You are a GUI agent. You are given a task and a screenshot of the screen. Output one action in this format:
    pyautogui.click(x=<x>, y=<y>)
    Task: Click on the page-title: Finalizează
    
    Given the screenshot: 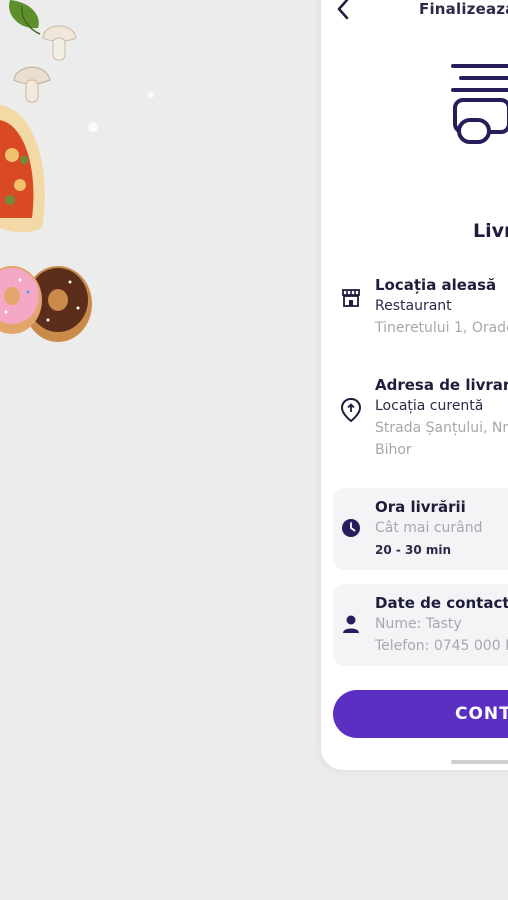 What is the action you would take?
    pyautogui.click(x=463, y=9)
    